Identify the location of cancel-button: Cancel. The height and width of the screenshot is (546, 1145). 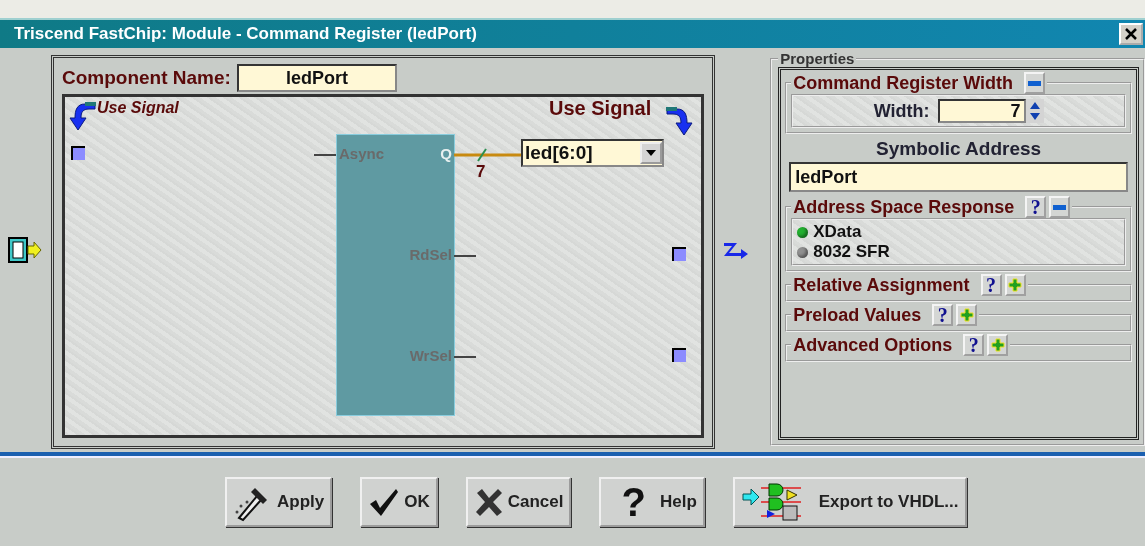
(518, 502).